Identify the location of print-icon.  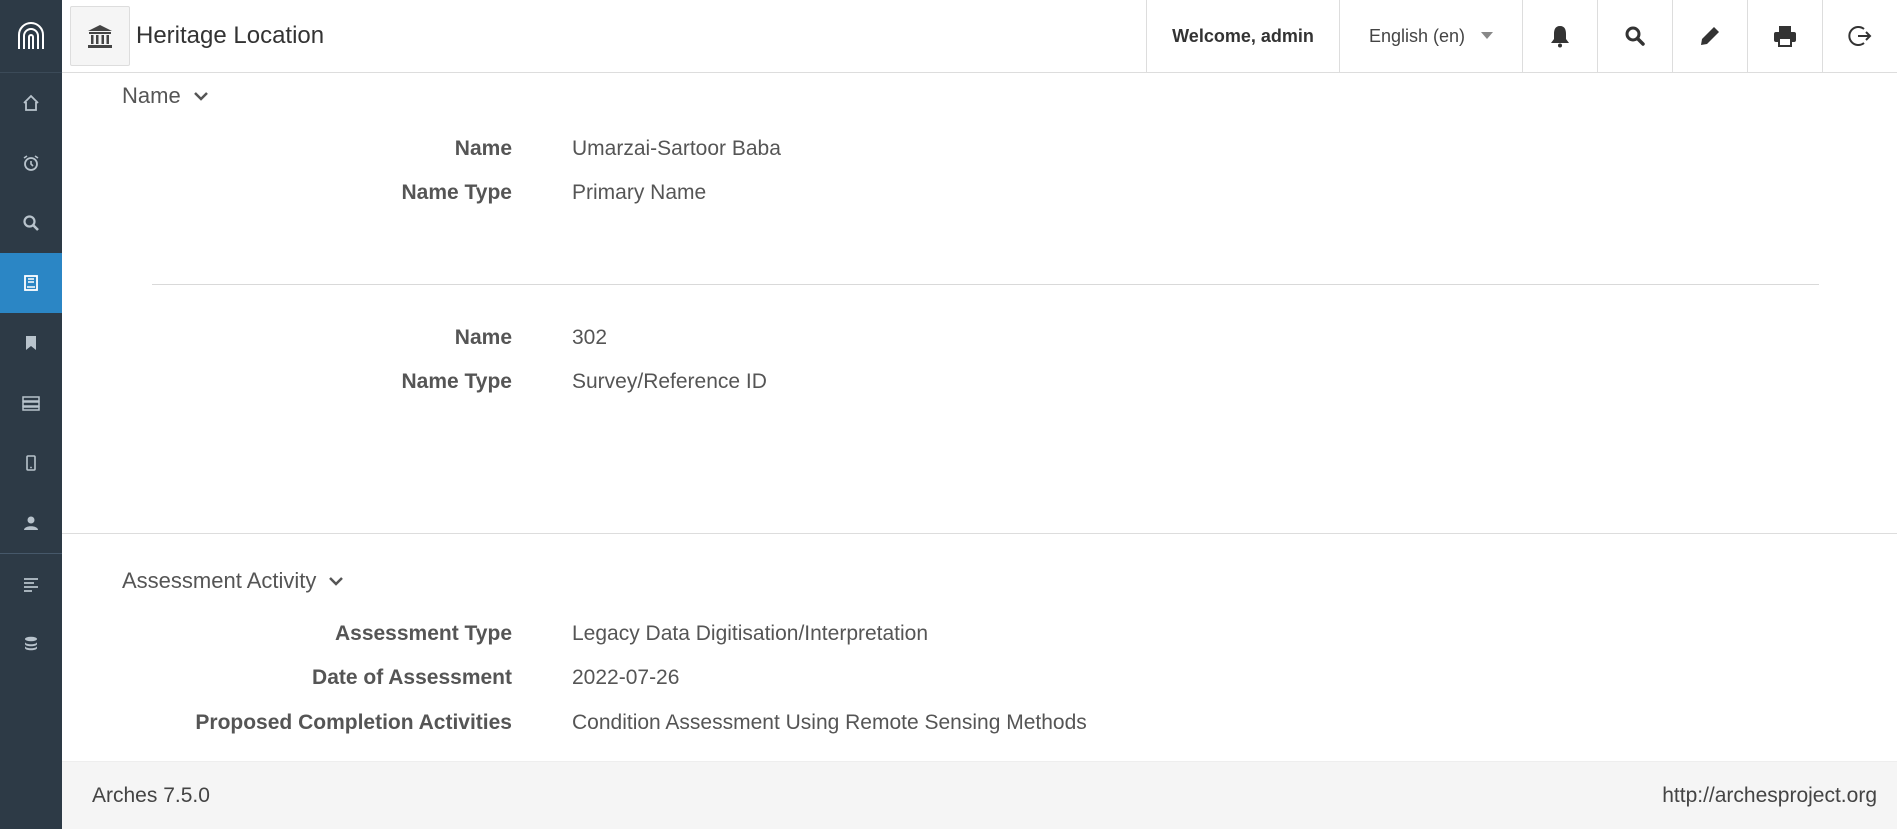
(1785, 36).